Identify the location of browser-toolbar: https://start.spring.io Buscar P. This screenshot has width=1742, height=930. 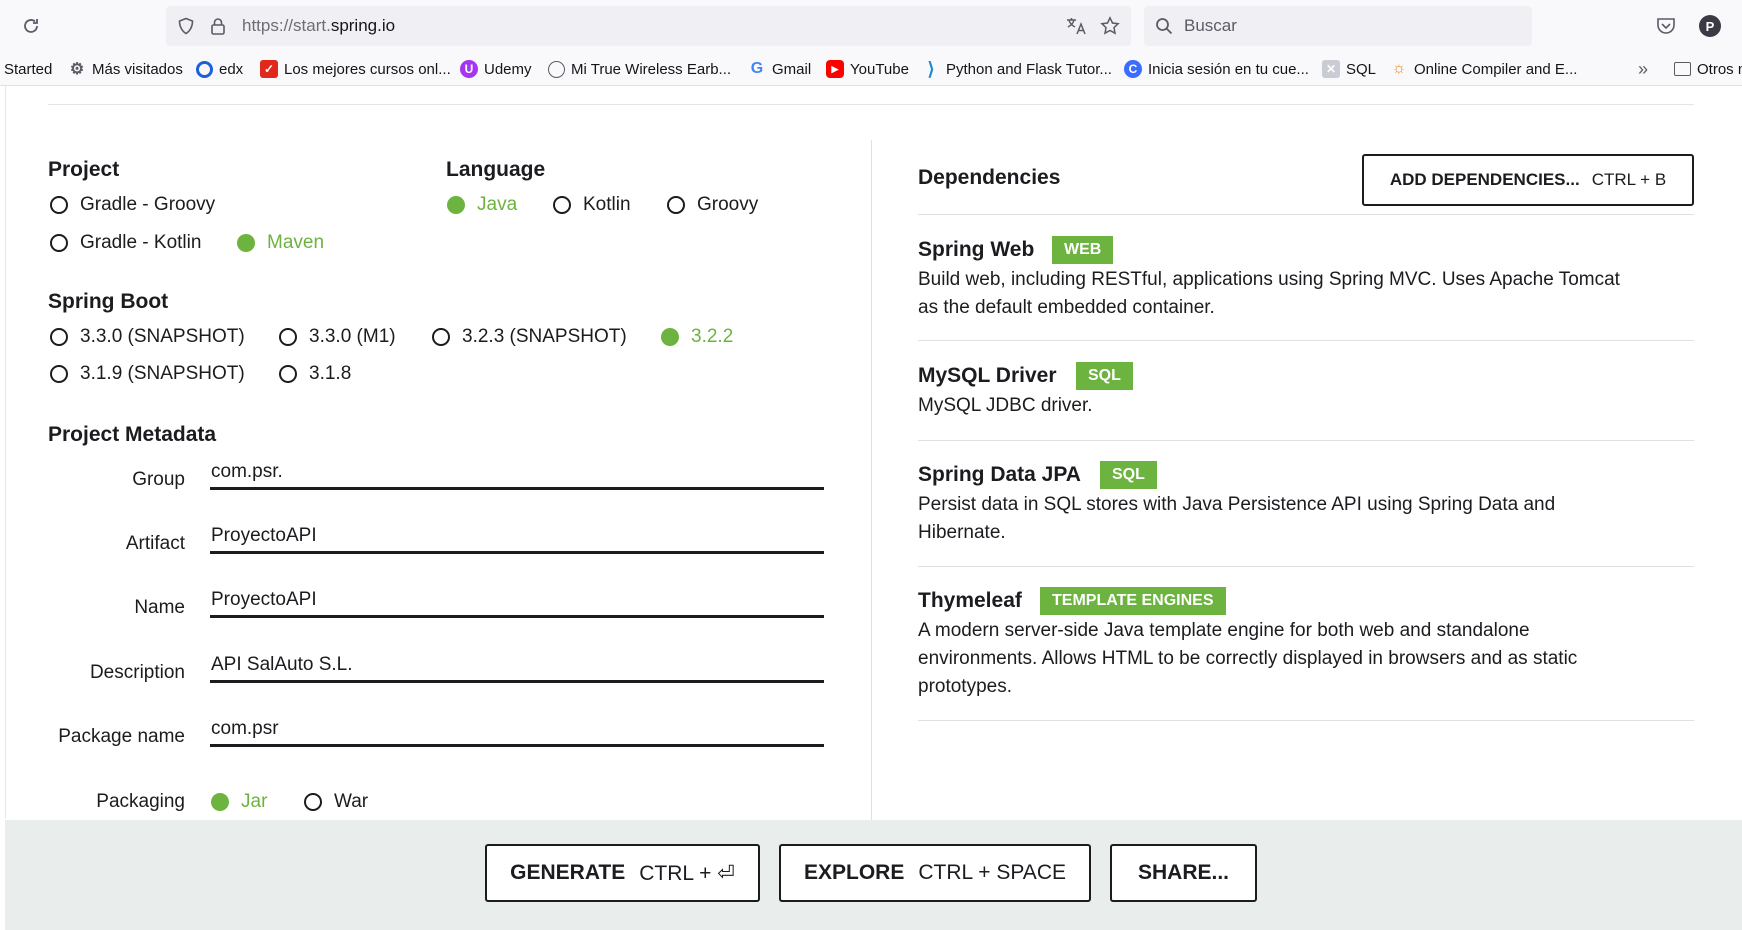
(871, 26).